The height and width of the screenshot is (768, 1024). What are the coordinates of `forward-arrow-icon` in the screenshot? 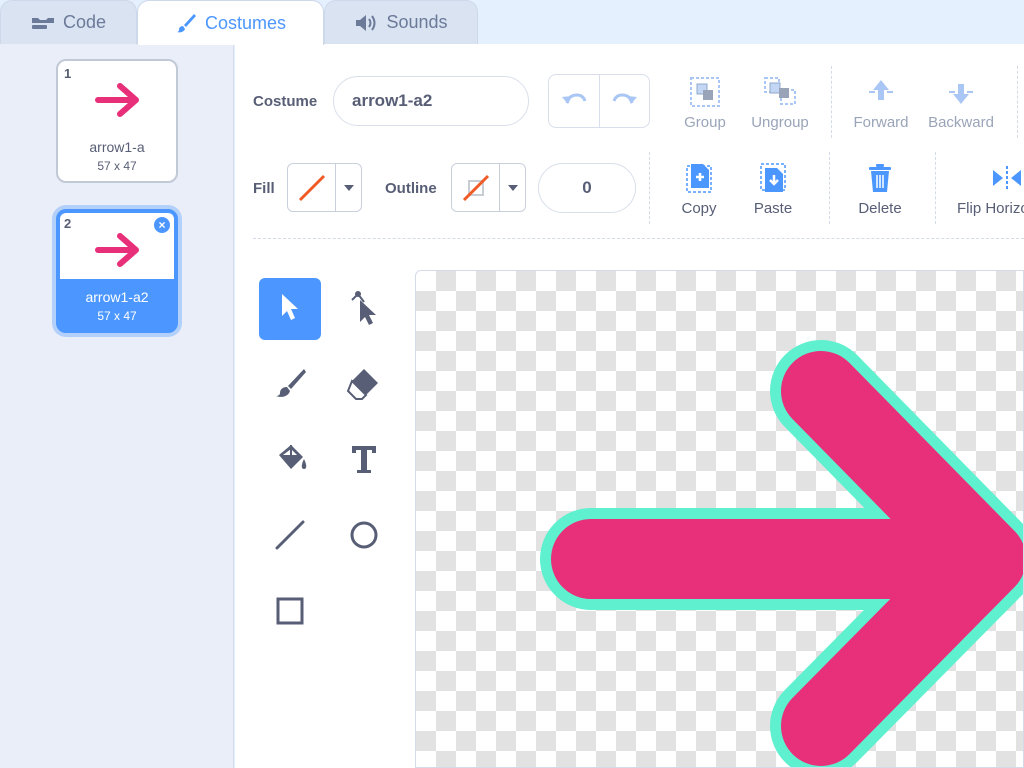 It's located at (881, 92).